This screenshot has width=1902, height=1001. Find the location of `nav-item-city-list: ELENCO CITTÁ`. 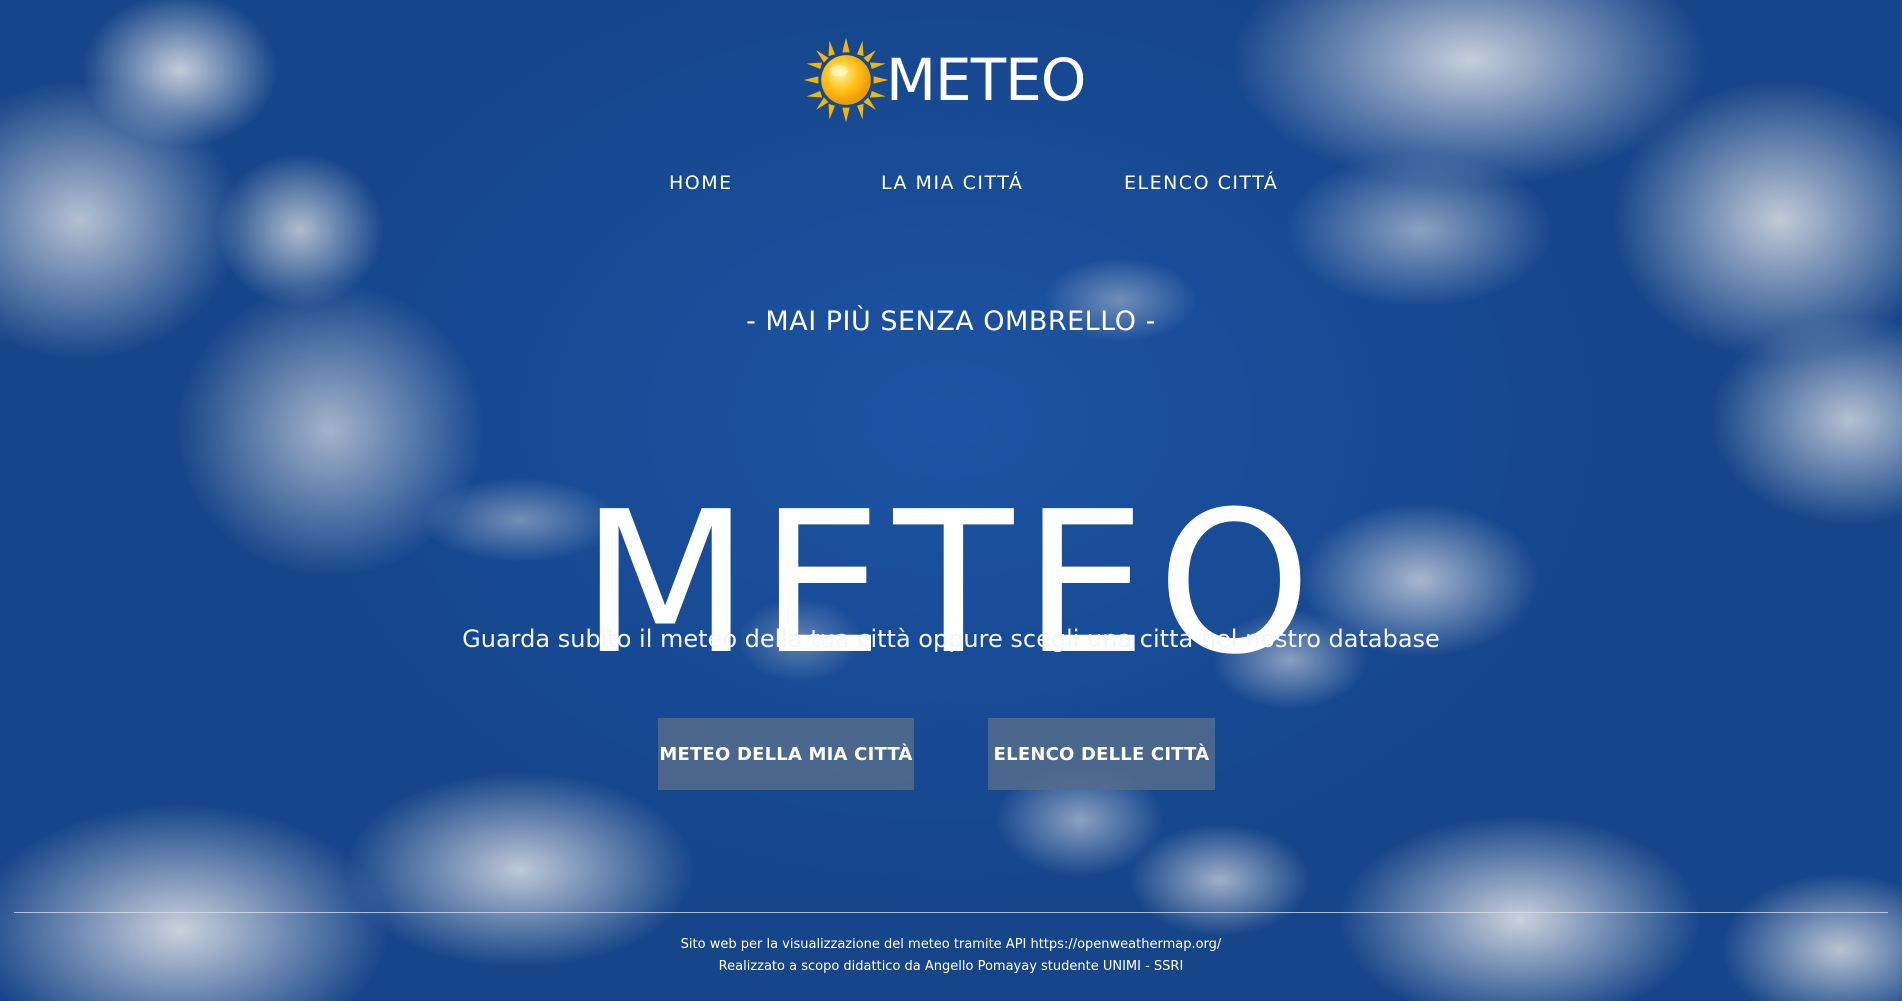

nav-item-city-list: ELENCO CITTÁ is located at coordinates (1201, 183).